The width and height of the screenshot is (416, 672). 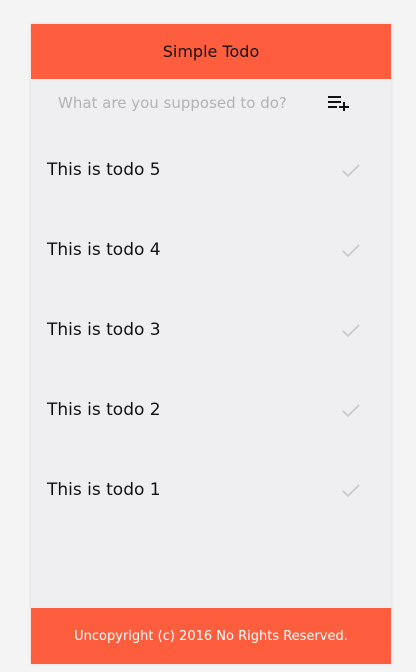 I want to click on new-todo-row, so click(x=211, y=103).